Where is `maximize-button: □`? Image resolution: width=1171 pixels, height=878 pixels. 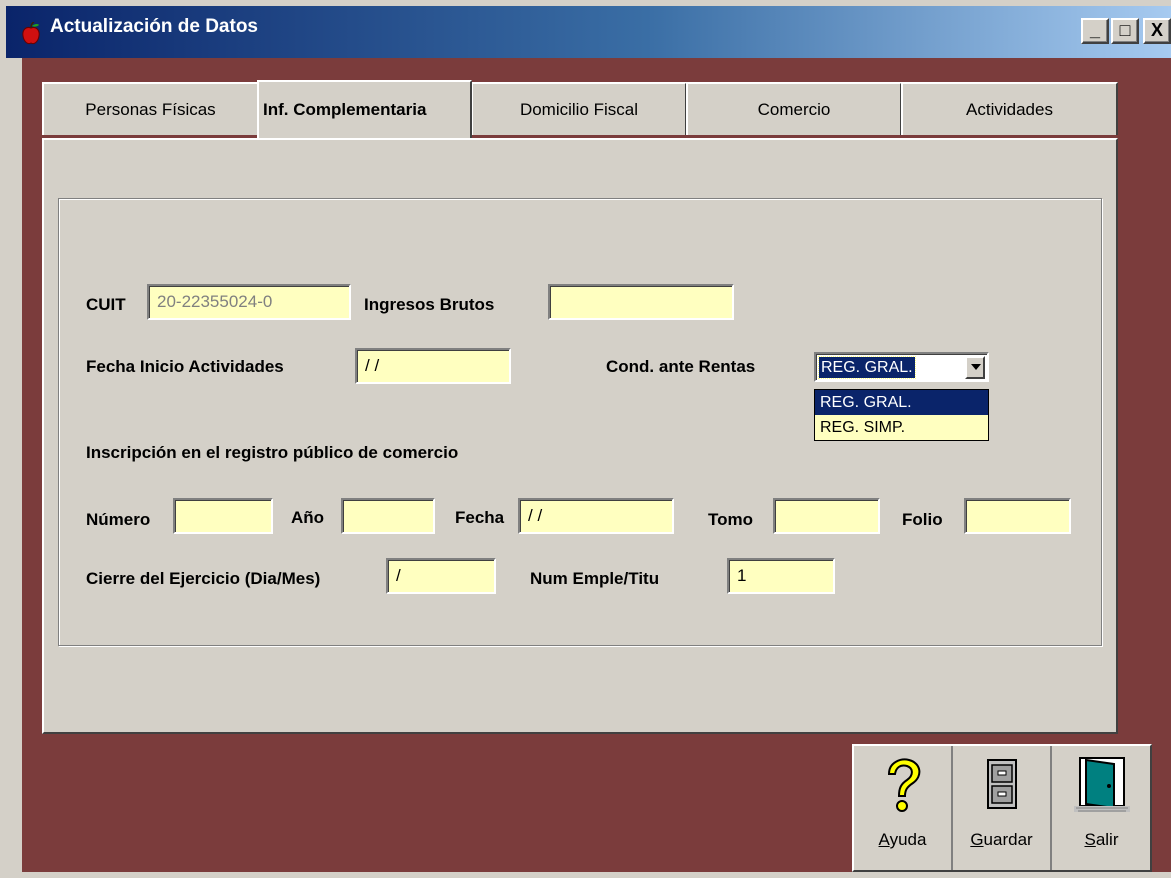
maximize-button: □ is located at coordinates (1125, 31).